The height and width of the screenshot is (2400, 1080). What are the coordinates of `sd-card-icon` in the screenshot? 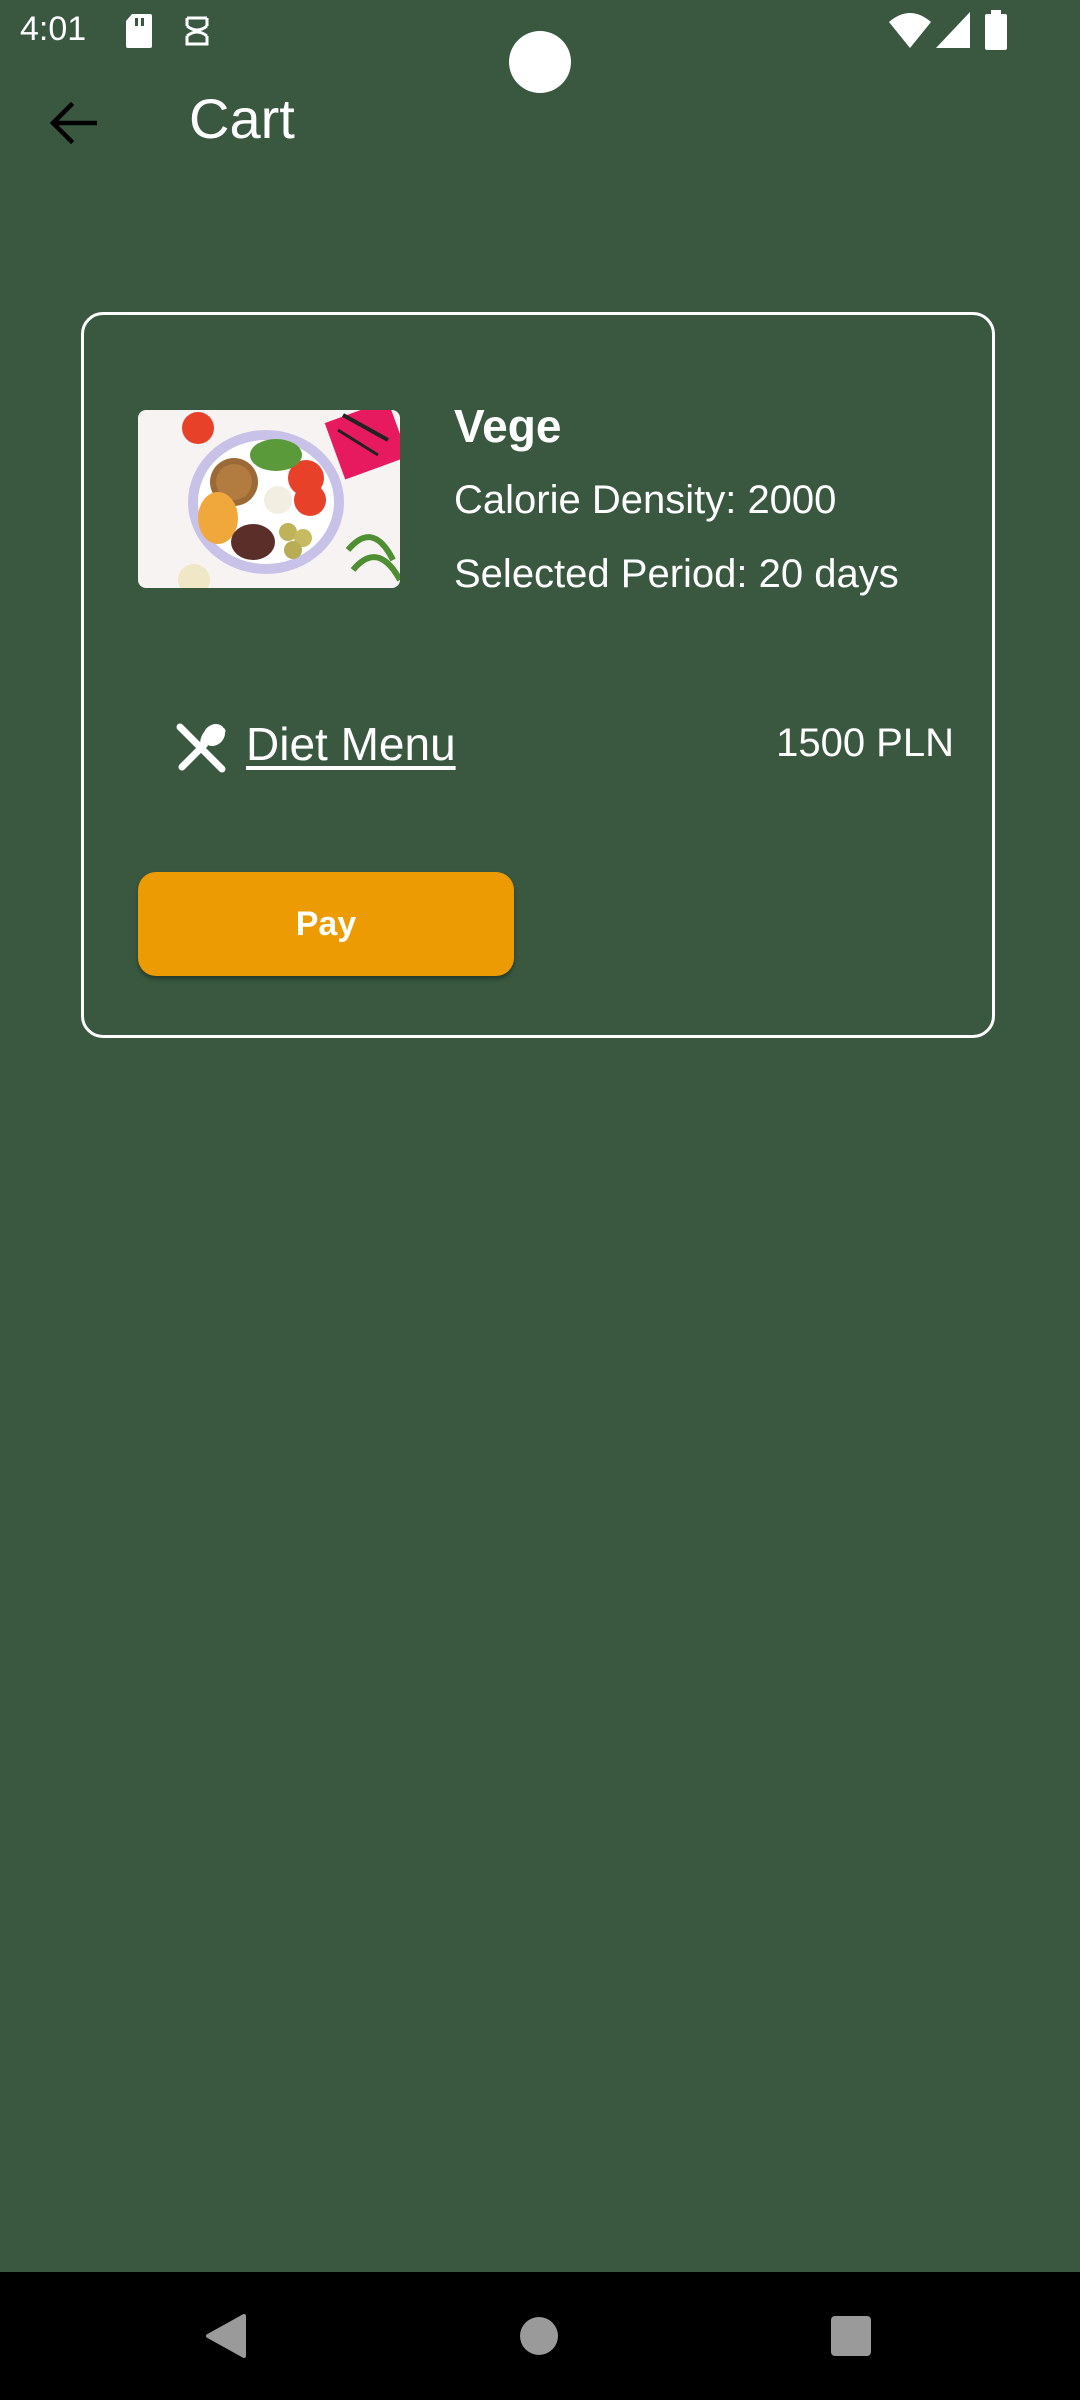 It's located at (139, 33).